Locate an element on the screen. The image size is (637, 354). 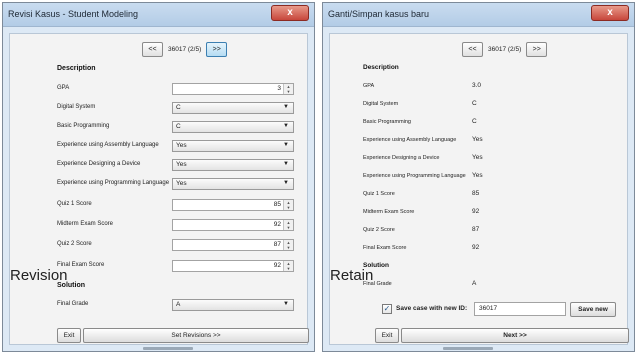
checkmark-icon: ✓ is located at coordinates (387, 308).